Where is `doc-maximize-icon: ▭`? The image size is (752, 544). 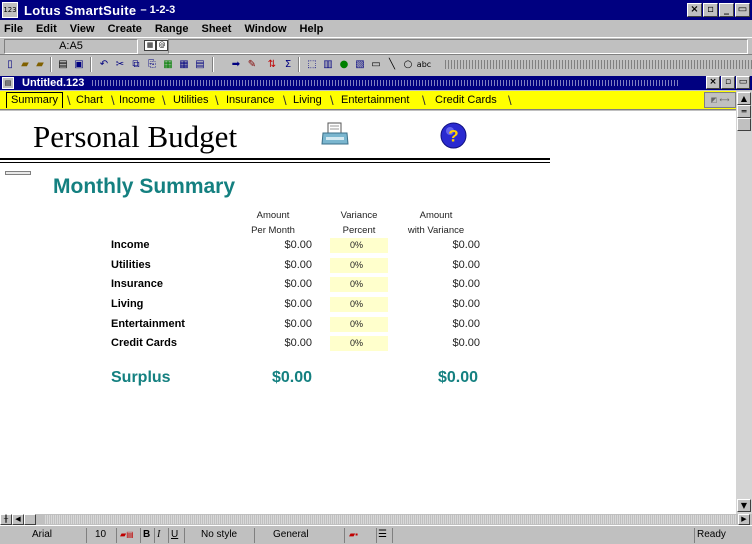 doc-maximize-icon: ▭ is located at coordinates (743, 82).